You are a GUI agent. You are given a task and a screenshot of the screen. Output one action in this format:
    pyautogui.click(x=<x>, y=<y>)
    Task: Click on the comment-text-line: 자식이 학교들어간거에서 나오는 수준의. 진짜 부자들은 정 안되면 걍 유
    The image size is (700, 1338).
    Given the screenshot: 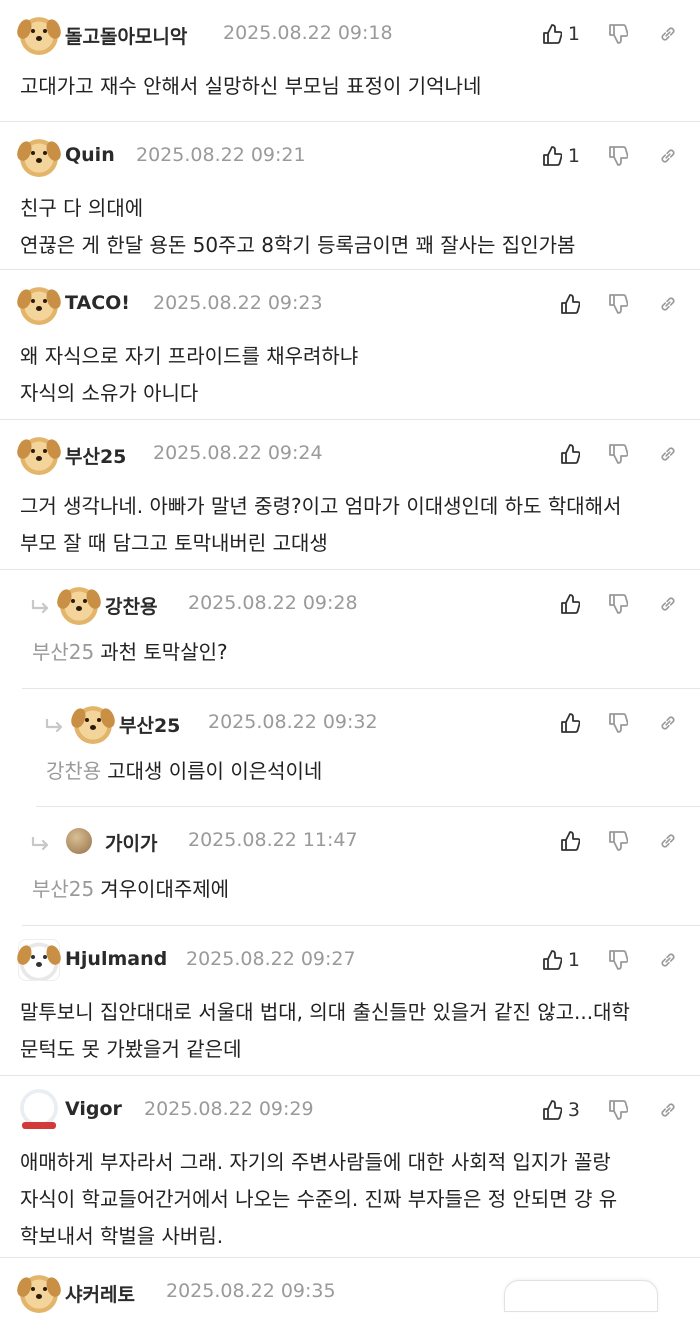 What is the action you would take?
    pyautogui.click(x=319, y=1199)
    